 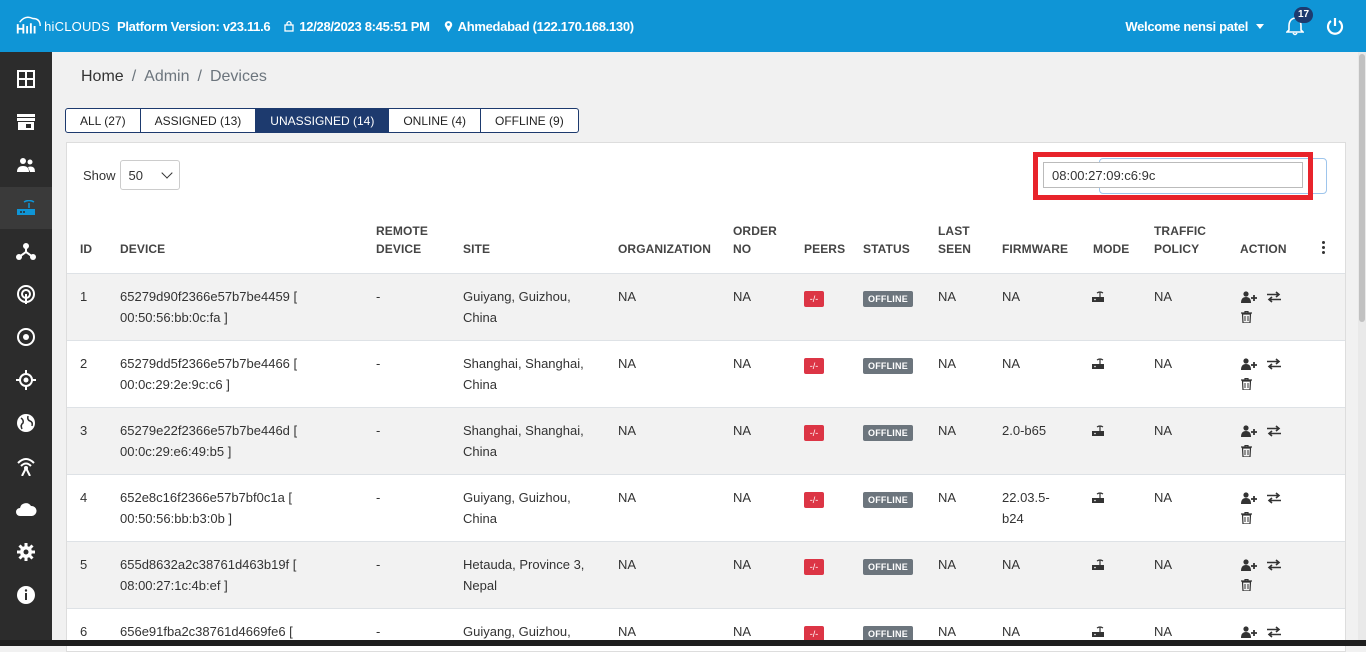 I want to click on breadcrumb-admin: Admin, so click(x=166, y=77).